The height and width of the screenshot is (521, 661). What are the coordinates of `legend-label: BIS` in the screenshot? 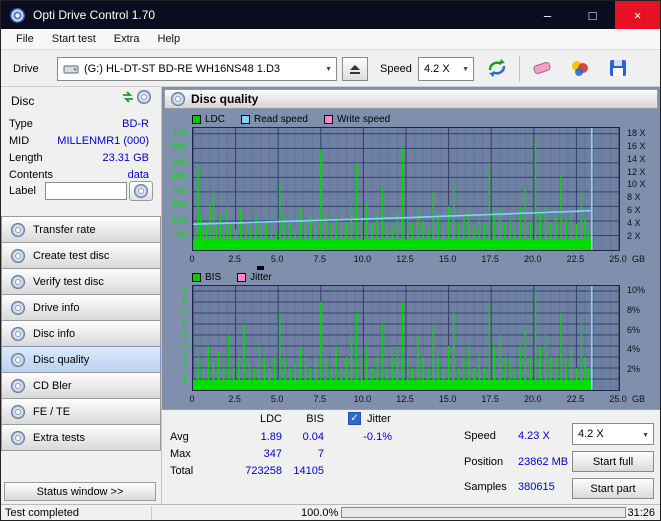 It's located at (213, 277).